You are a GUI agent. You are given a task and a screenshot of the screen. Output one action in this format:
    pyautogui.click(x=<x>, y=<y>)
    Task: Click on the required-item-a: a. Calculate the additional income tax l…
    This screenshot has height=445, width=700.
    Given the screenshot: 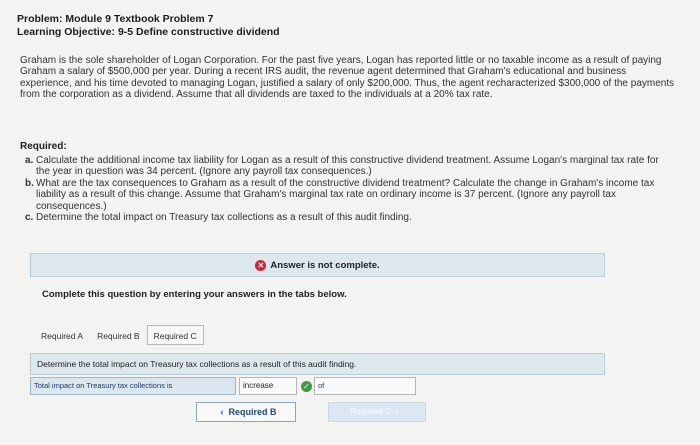 What is the action you would take?
    pyautogui.click(x=350, y=166)
    